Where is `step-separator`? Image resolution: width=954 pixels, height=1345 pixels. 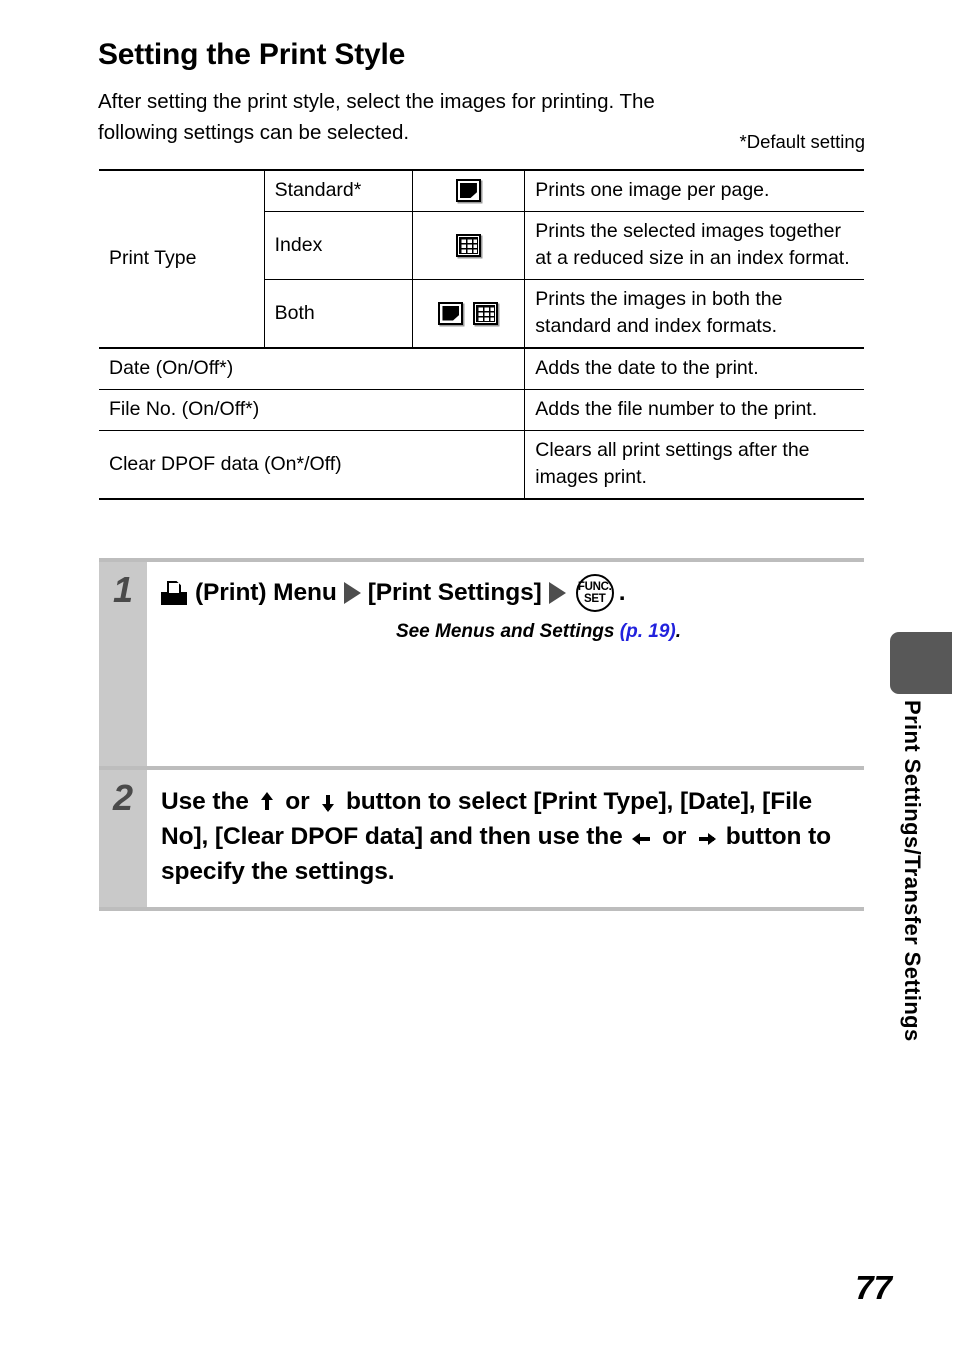
step-separator is located at coordinates (481, 909).